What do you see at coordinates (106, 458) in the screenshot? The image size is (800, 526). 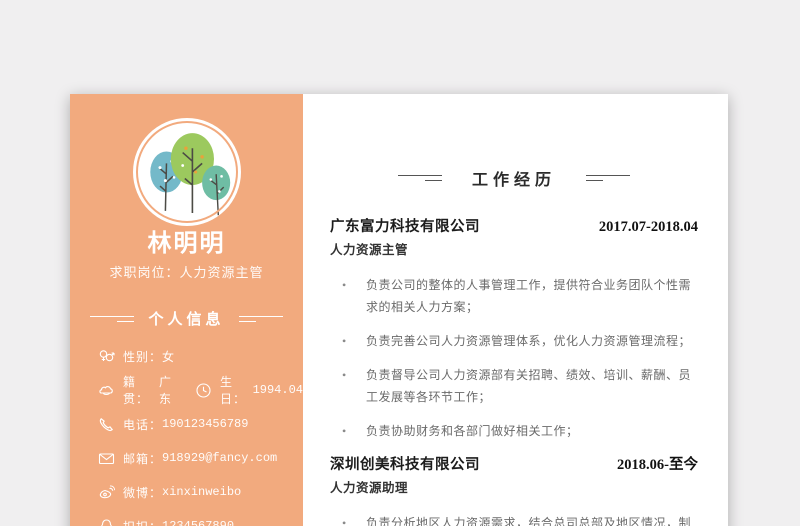 I see `email-icon` at bounding box center [106, 458].